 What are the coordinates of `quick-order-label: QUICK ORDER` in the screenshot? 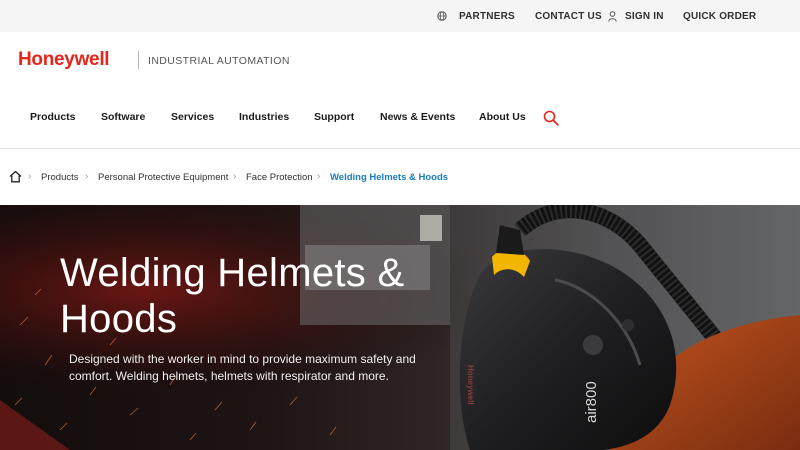 It's located at (720, 16).